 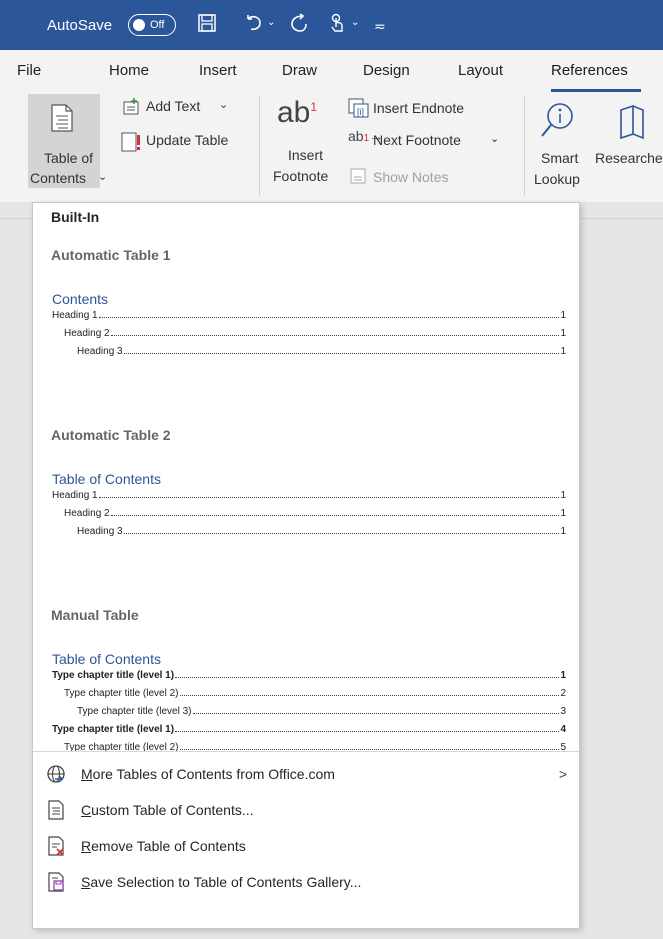 I want to click on toc-preview-entry: Type chapter title (level 1) 1, so click(x=309, y=675).